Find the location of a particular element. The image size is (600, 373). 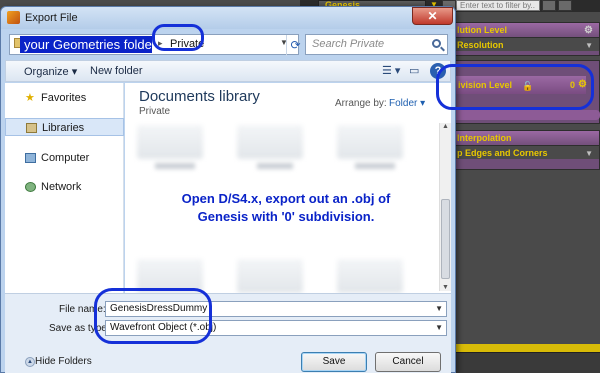

annotation-line: Open D/S4.x, export out an .obj of is located at coordinates (286, 198).